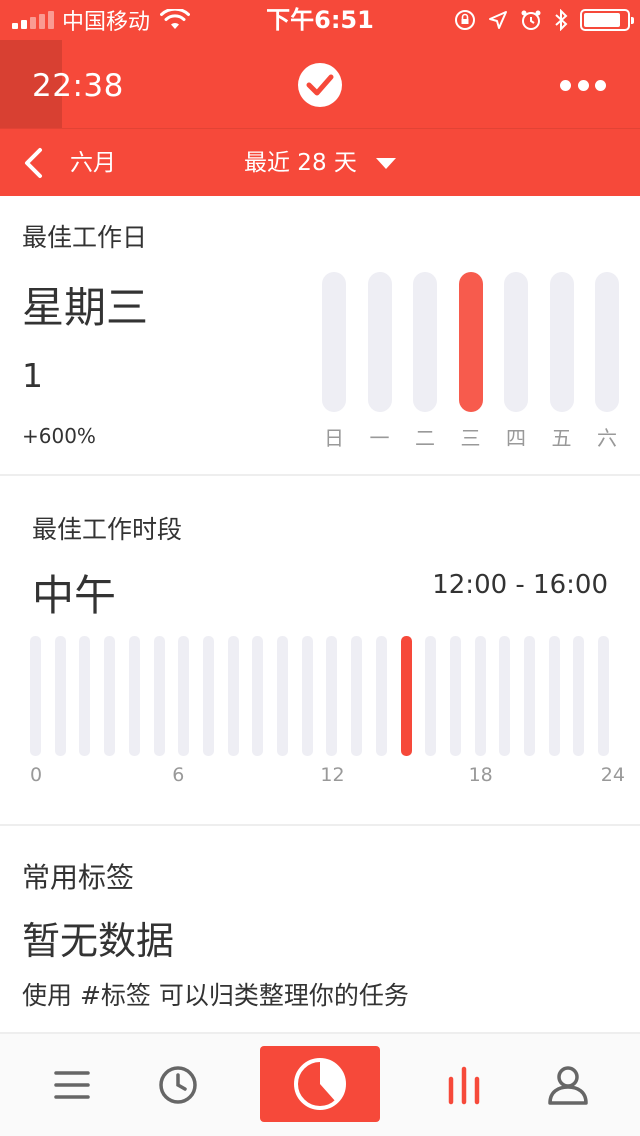 Image resolution: width=640 pixels, height=1136 pixels. What do you see at coordinates (379, 438) in the screenshot?
I see `weekday-label: 一` at bounding box center [379, 438].